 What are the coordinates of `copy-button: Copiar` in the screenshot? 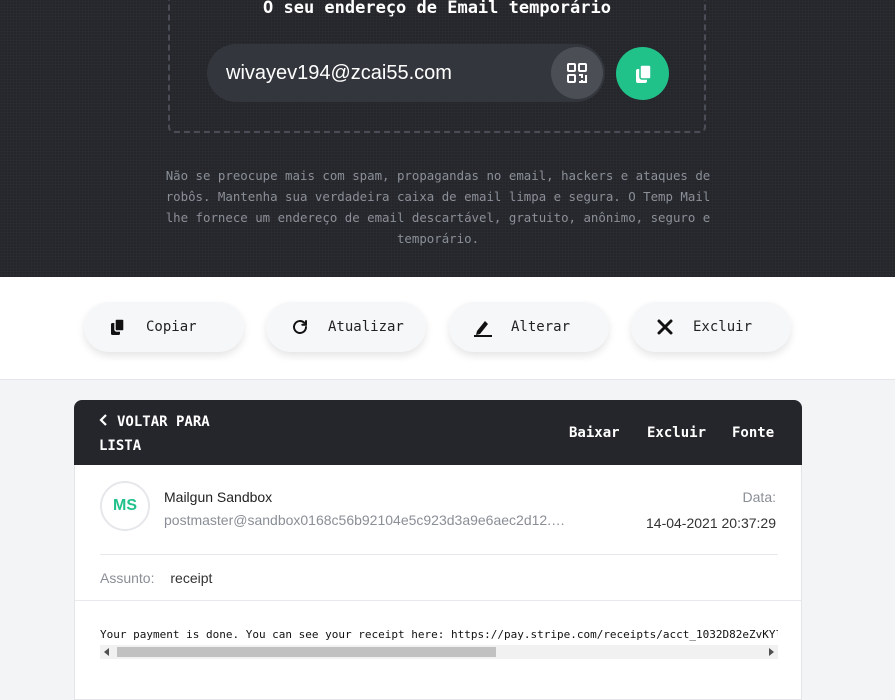 It's located at (164, 327).